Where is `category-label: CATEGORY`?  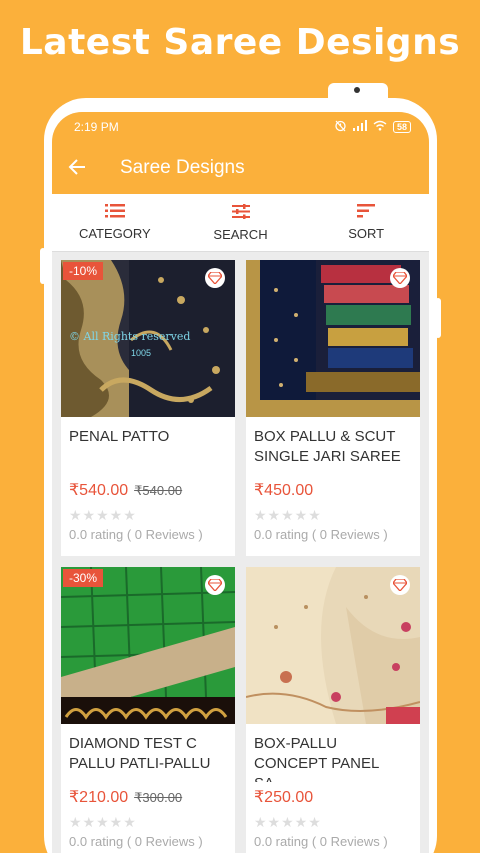
category-label: CATEGORY is located at coordinates (114, 233).